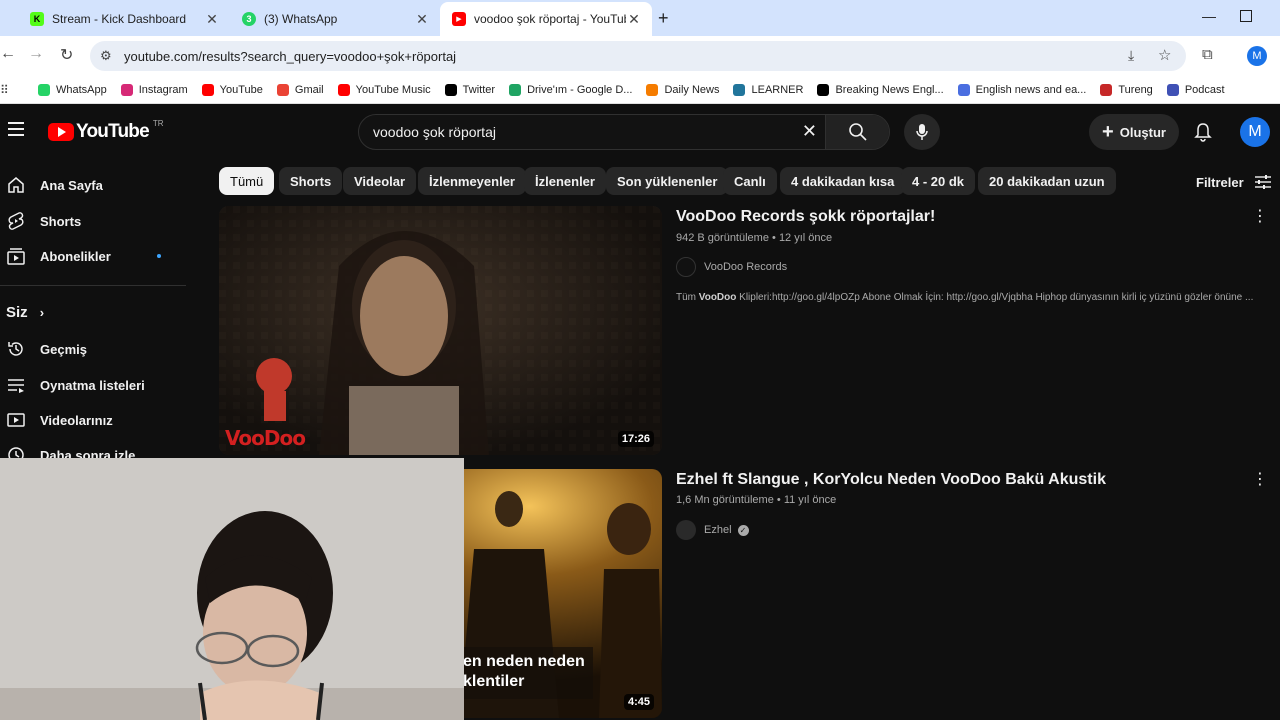  Describe the element at coordinates (743, 530) in the screenshot. I see `verified-badge-icon: ✓` at that location.